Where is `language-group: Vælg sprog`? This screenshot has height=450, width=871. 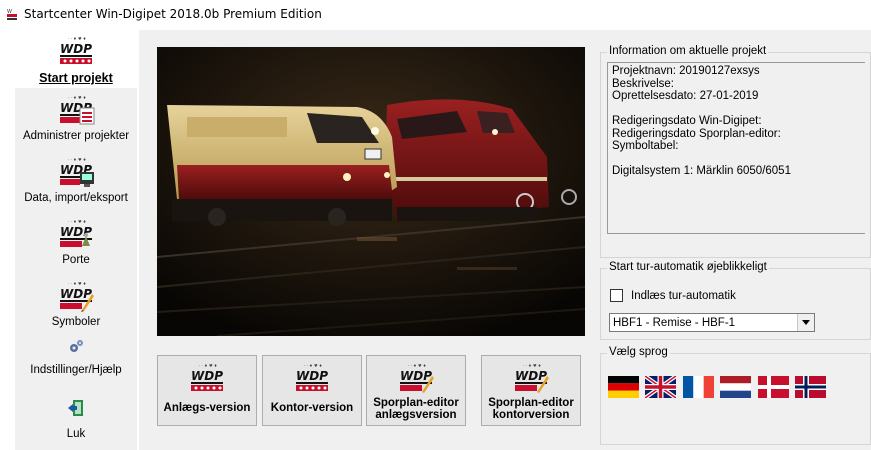
language-group: Vælg sprog is located at coordinates (735, 395).